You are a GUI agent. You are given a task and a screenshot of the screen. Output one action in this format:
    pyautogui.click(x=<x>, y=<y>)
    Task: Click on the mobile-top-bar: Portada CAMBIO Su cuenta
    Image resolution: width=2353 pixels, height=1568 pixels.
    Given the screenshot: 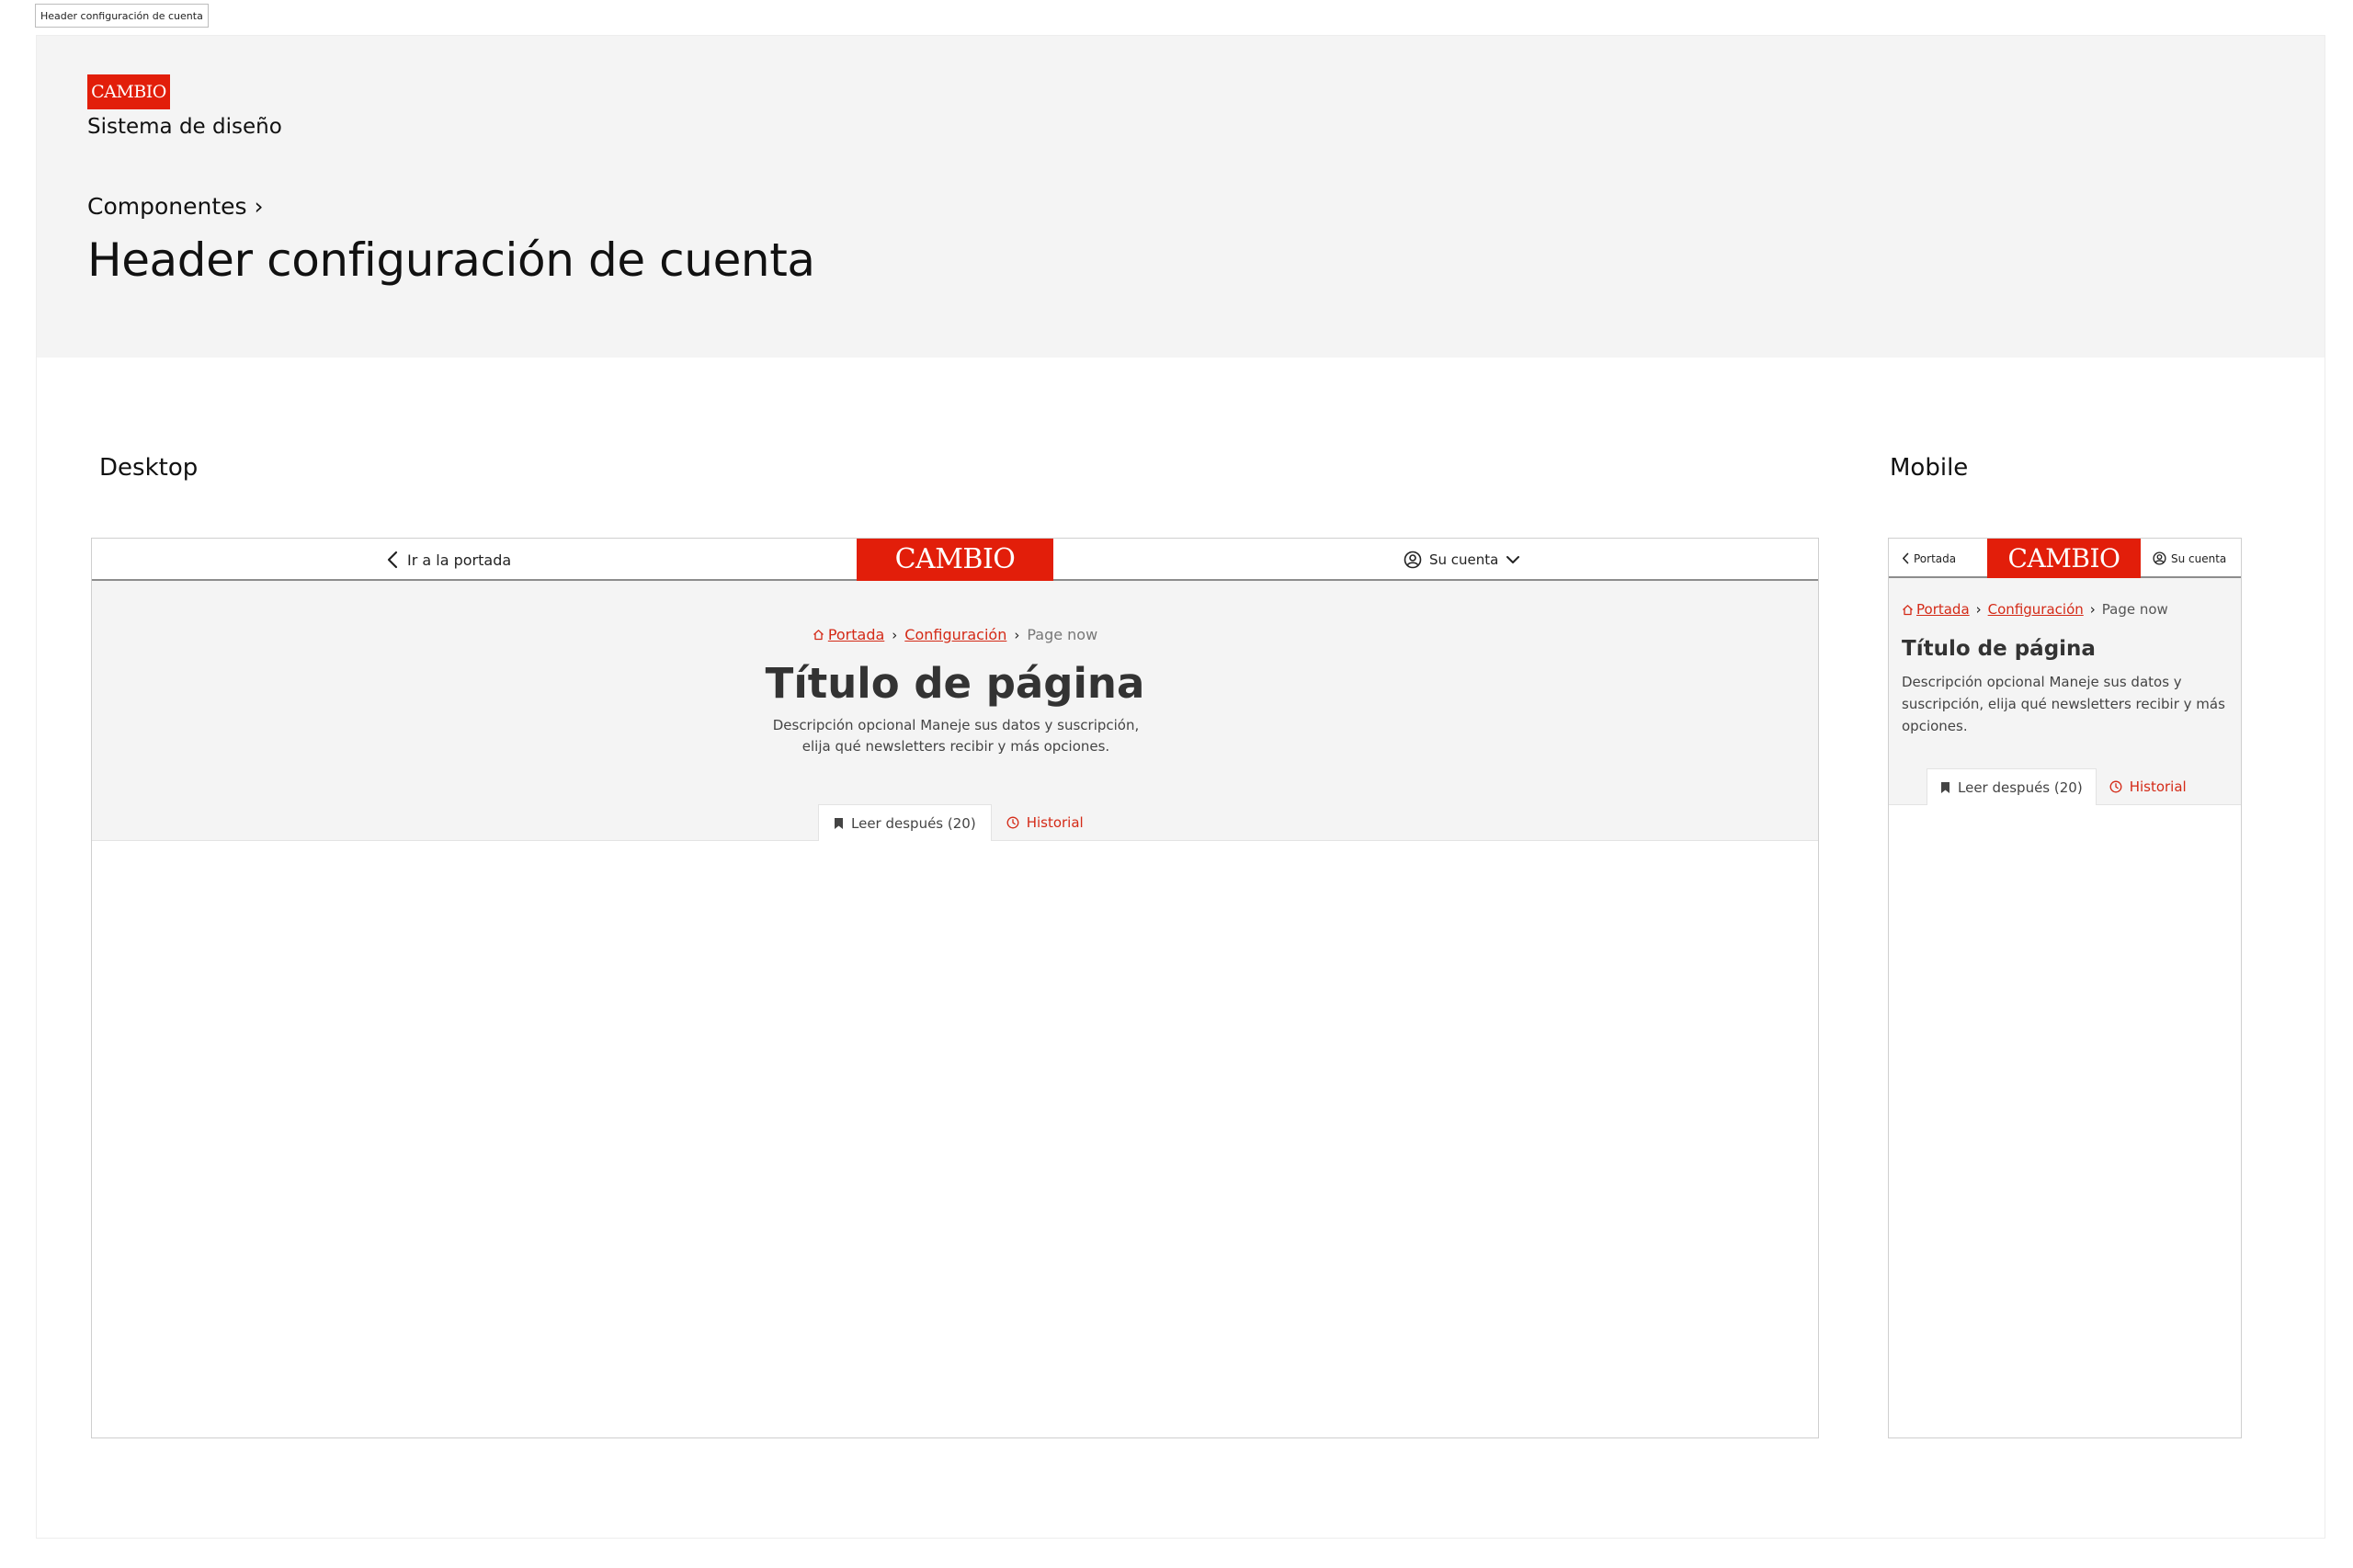 What is the action you would take?
    pyautogui.click(x=2065, y=558)
    